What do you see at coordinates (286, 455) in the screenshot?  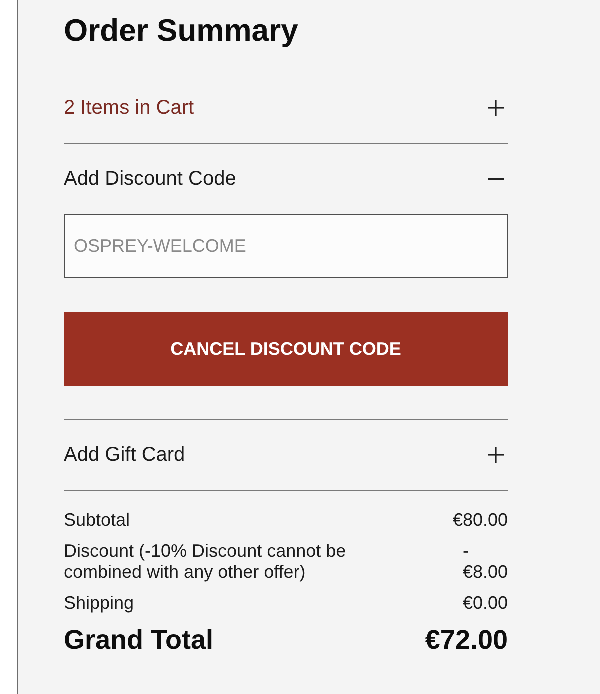 I see `section-toggle: Add Gift Card` at bounding box center [286, 455].